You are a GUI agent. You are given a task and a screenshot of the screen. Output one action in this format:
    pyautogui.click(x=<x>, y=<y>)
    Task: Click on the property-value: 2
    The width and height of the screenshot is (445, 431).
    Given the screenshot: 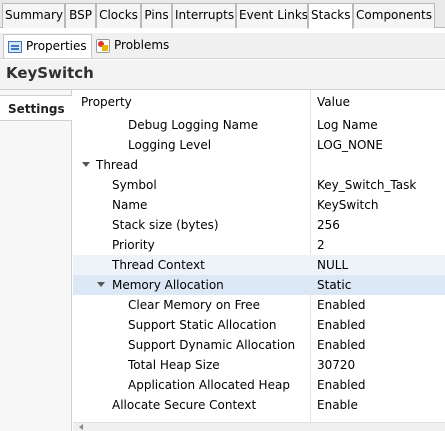 What is the action you would take?
    pyautogui.click(x=321, y=245)
    